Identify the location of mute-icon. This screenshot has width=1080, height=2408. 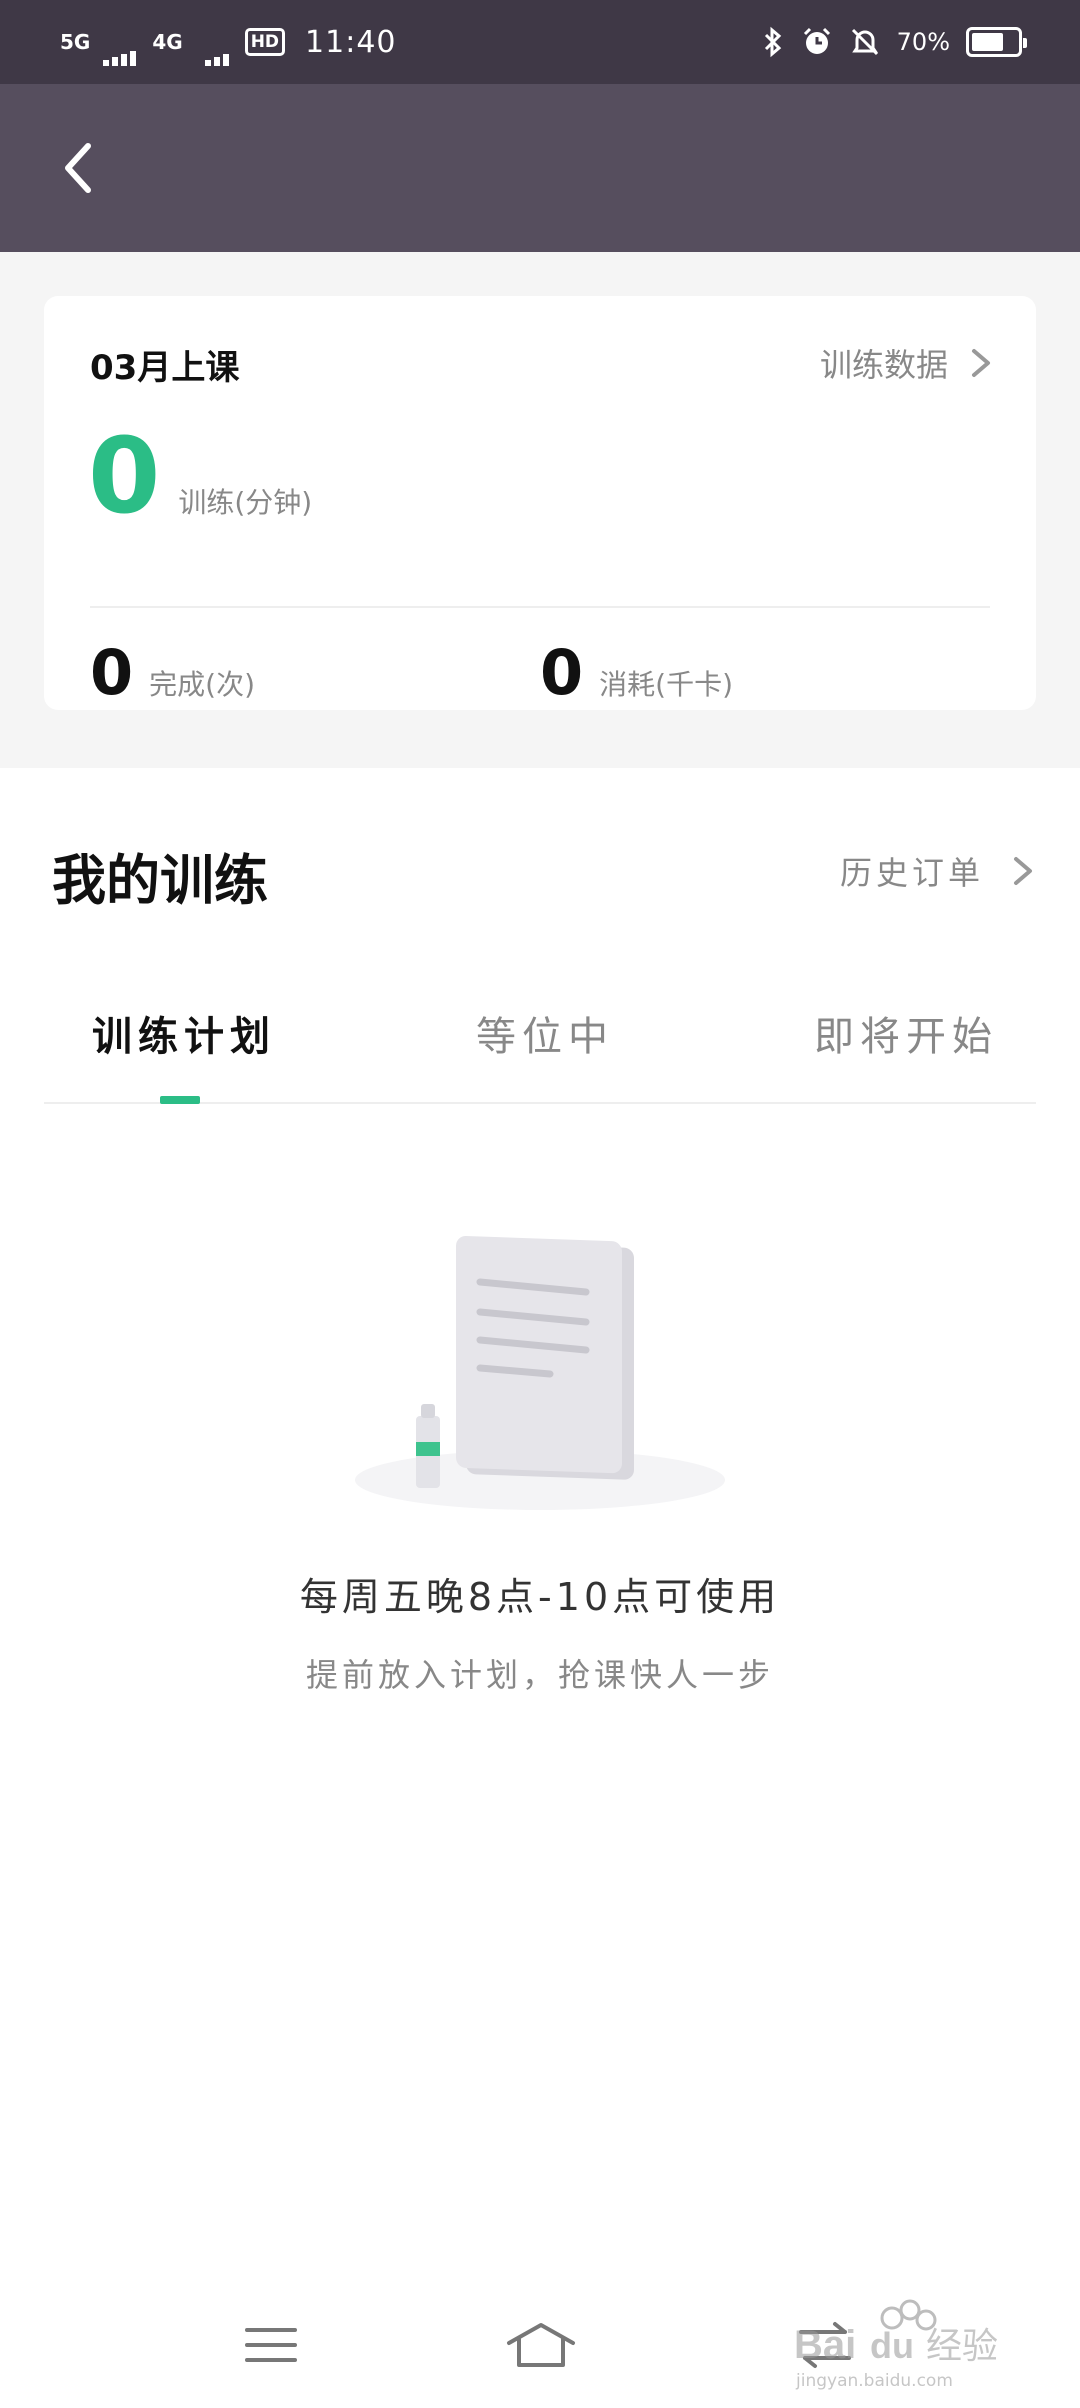
(864, 42).